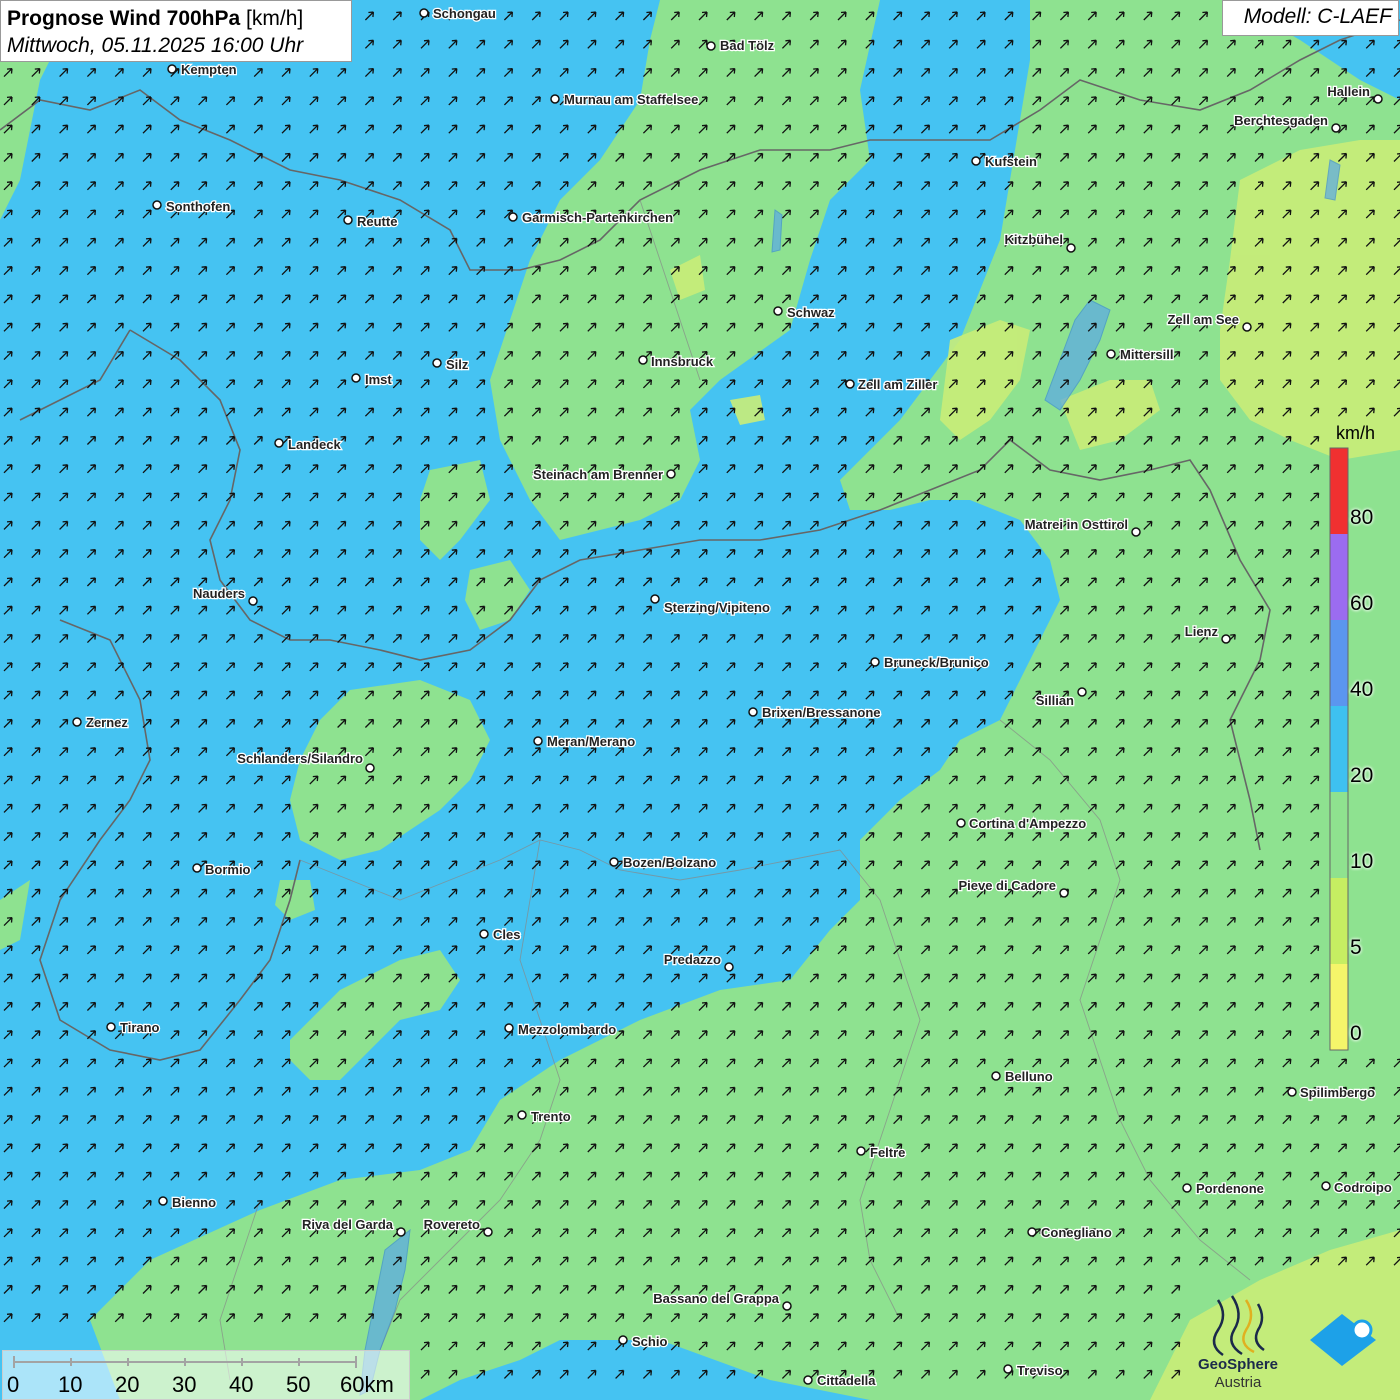 This screenshot has height=1400, width=1400. What do you see at coordinates (1055, 700) in the screenshot?
I see `city-label: Sillian` at bounding box center [1055, 700].